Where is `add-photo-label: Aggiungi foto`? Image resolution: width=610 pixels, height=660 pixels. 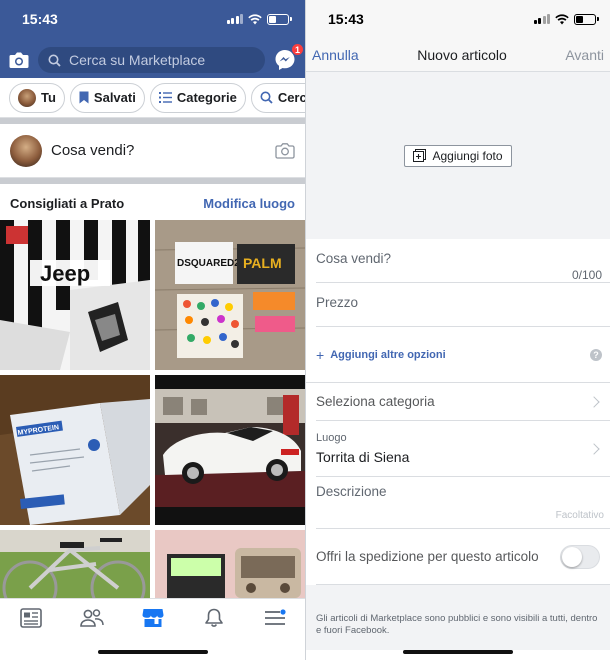 add-photo-label: Aggiungi foto is located at coordinates (467, 155).